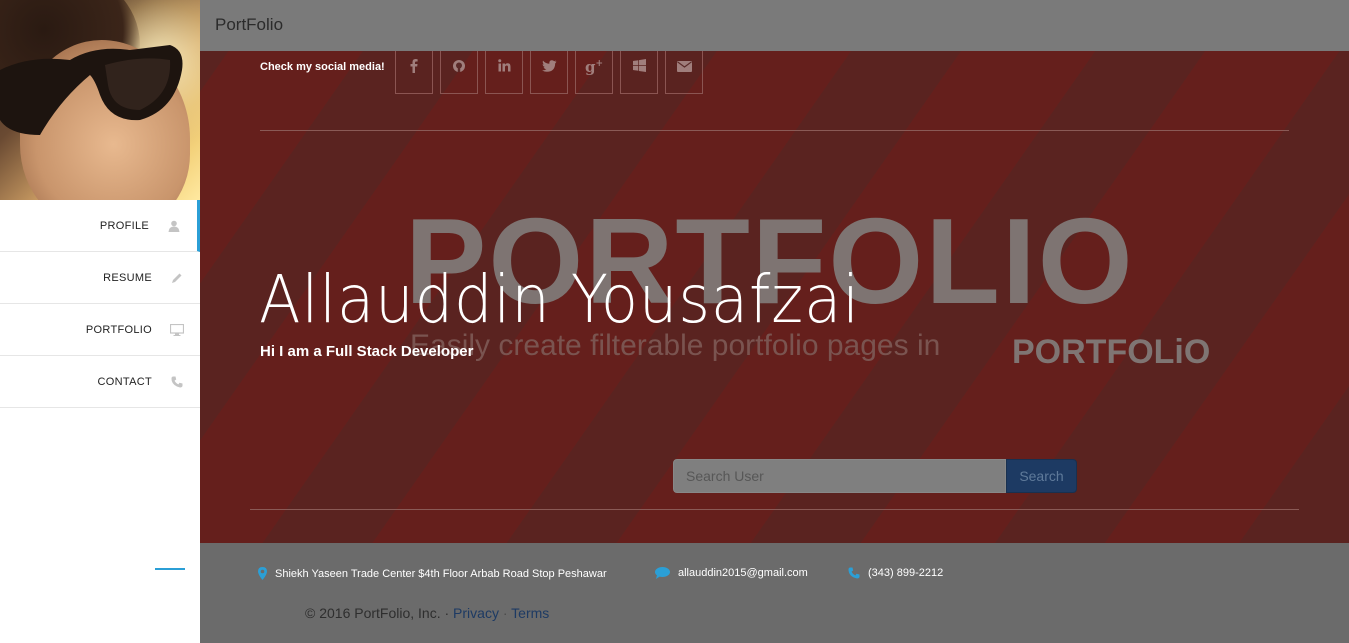  I want to click on twitter-icon, so click(549, 67).